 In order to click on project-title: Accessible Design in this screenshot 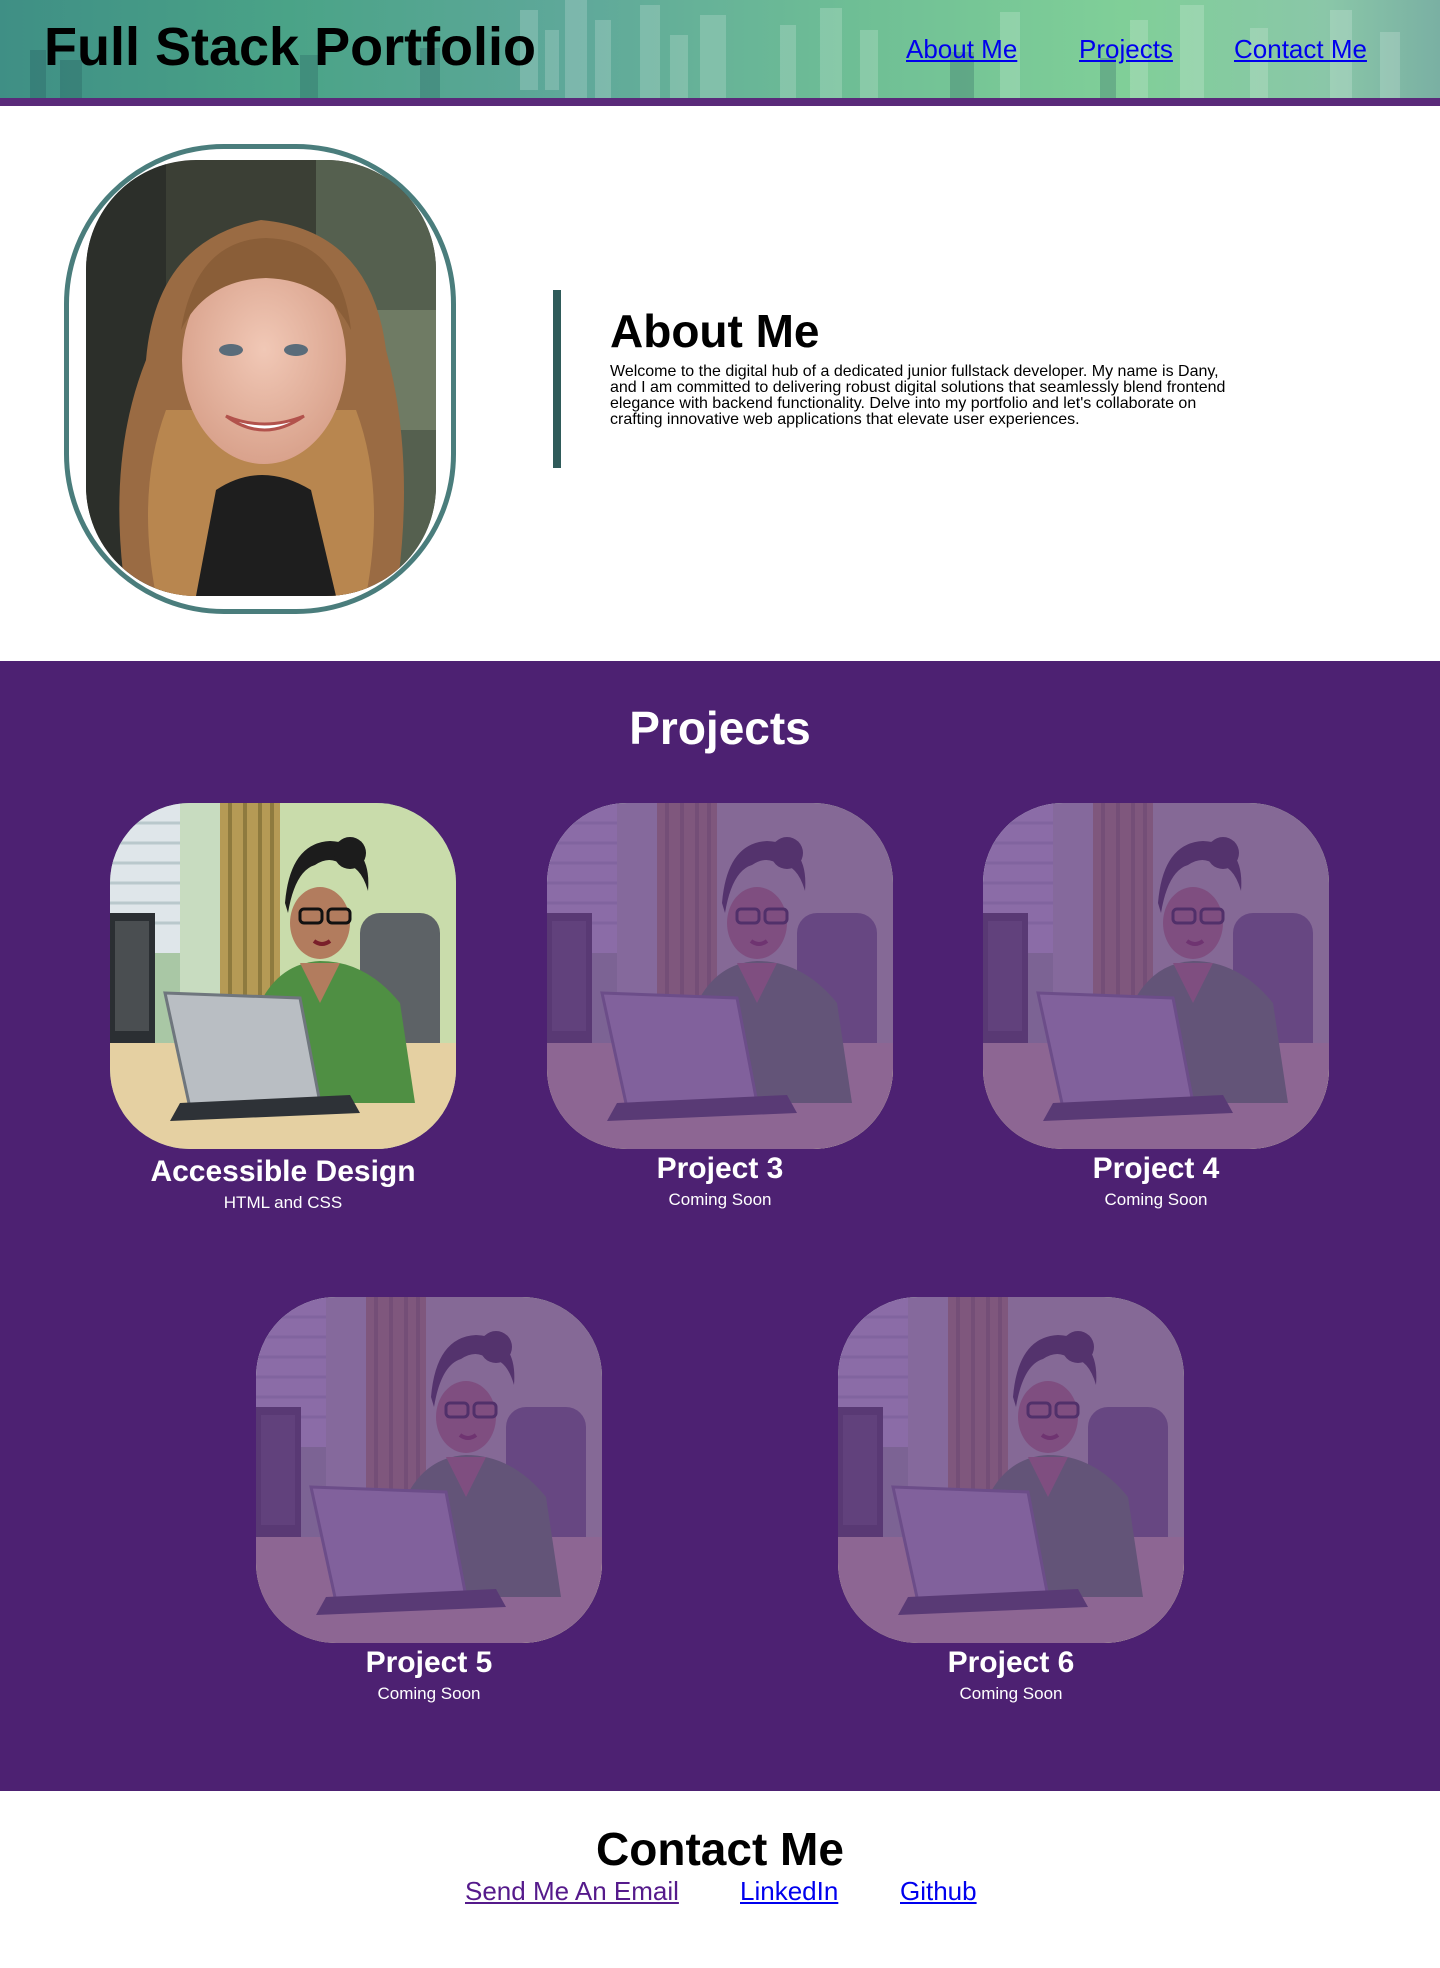, I will do `click(283, 1171)`.